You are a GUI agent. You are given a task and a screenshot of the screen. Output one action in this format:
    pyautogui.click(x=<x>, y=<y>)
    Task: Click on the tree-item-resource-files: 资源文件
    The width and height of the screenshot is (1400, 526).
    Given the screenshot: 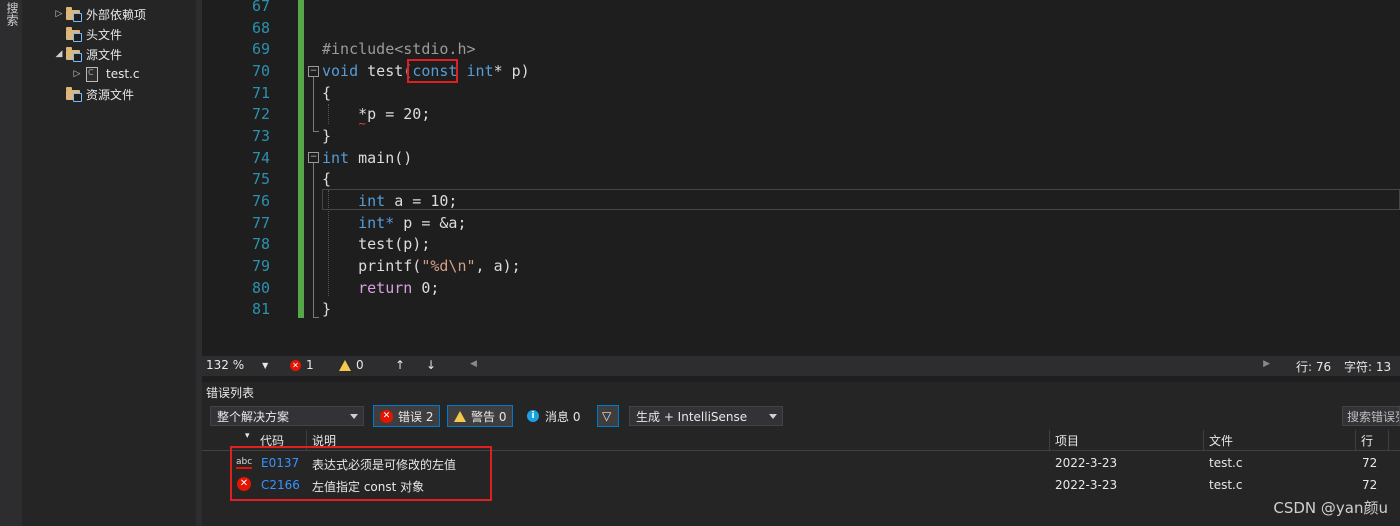 What is the action you would take?
    pyautogui.click(x=93, y=94)
    